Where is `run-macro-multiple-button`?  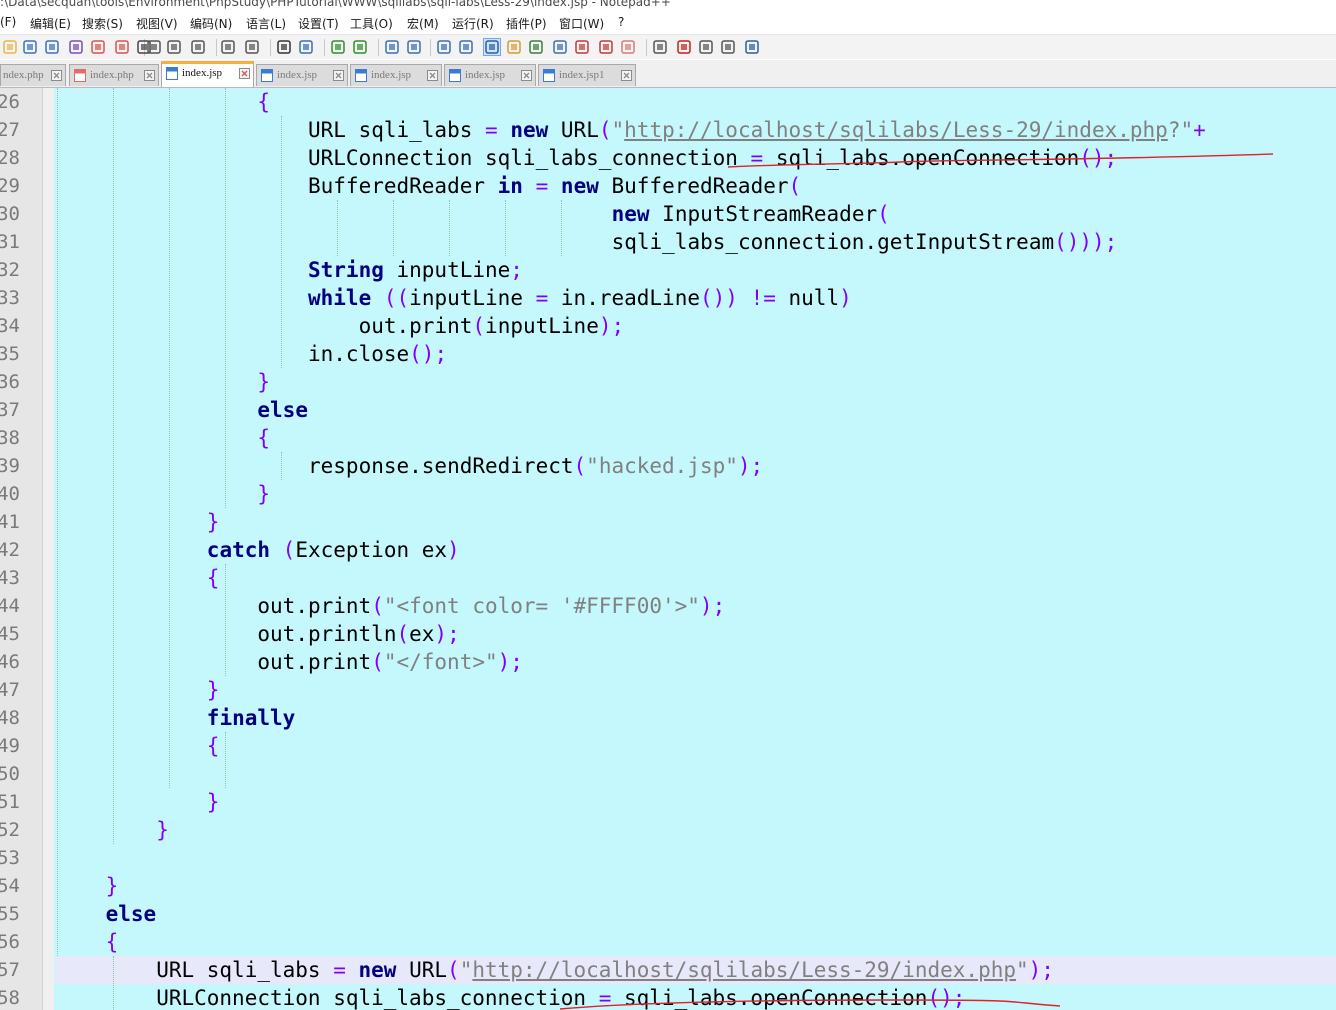
run-macro-multiple-button is located at coordinates (752, 47).